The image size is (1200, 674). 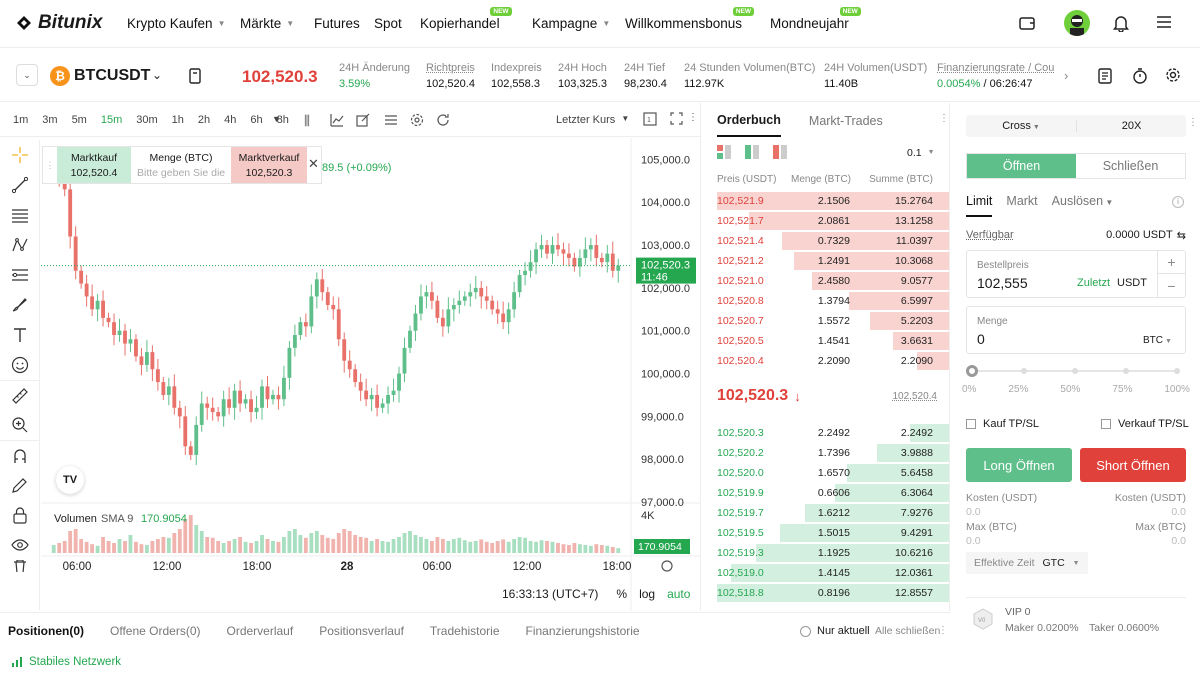 I want to click on slider-mark: 25%, so click(x=1018, y=389).